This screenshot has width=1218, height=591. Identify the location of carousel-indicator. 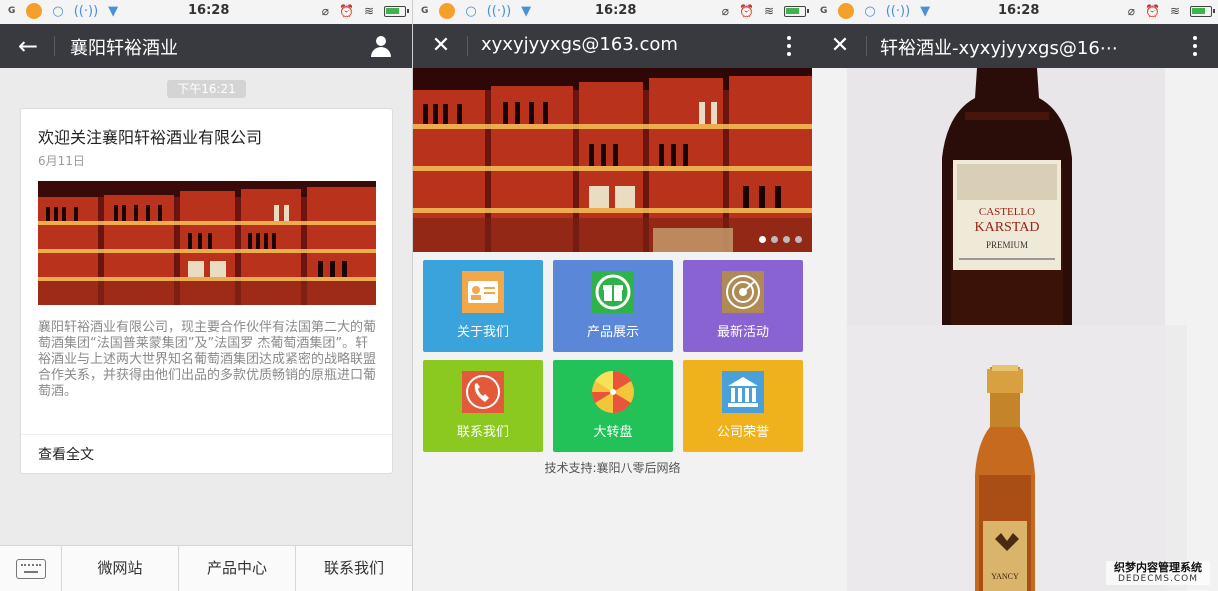
(780, 239).